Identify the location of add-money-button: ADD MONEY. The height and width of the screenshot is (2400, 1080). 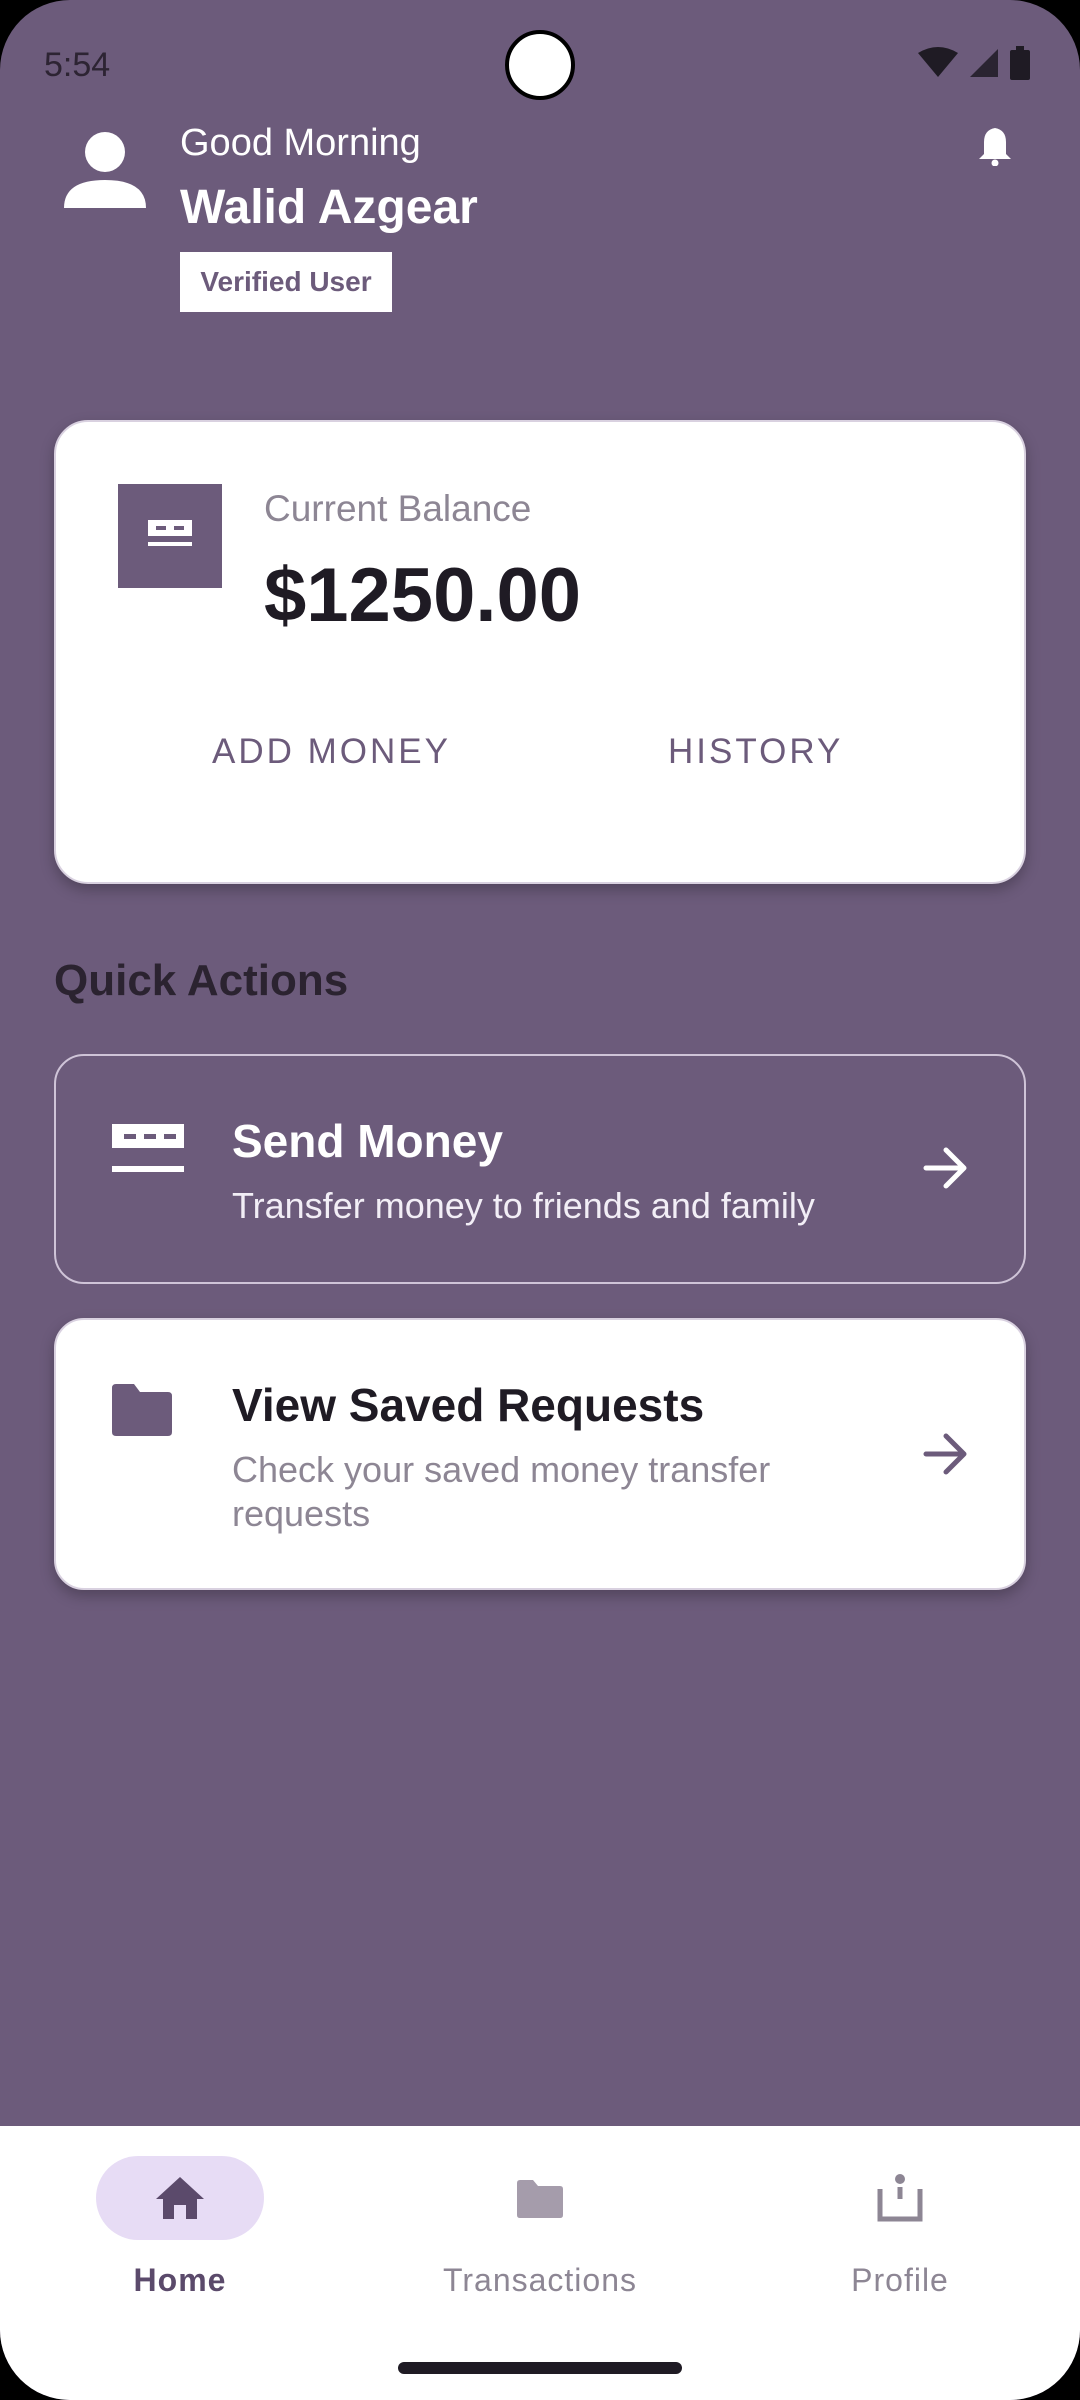
(331, 752).